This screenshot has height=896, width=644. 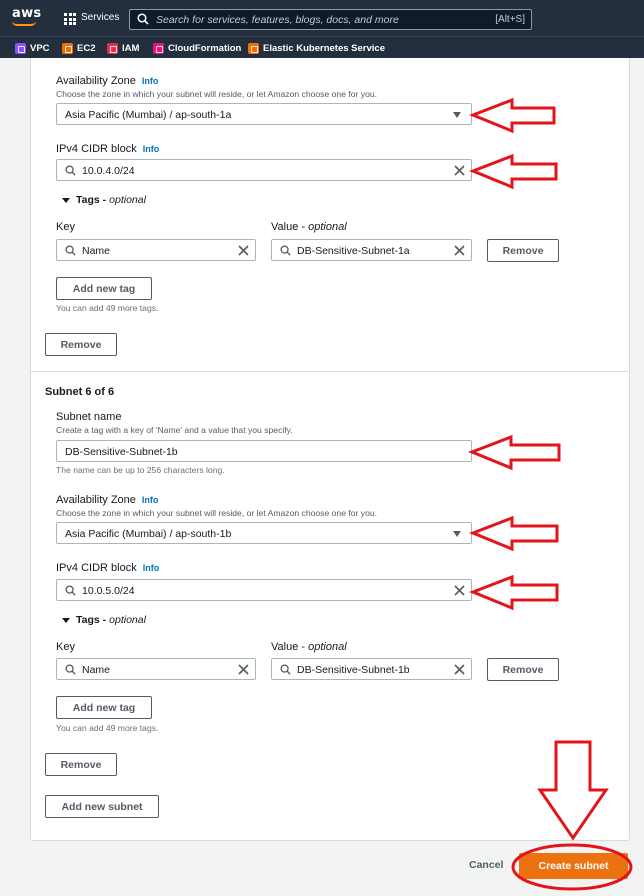 What do you see at coordinates (121, 452) in the screenshot?
I see `subnet-name-value: DB-Sensitive-Subnet-1b` at bounding box center [121, 452].